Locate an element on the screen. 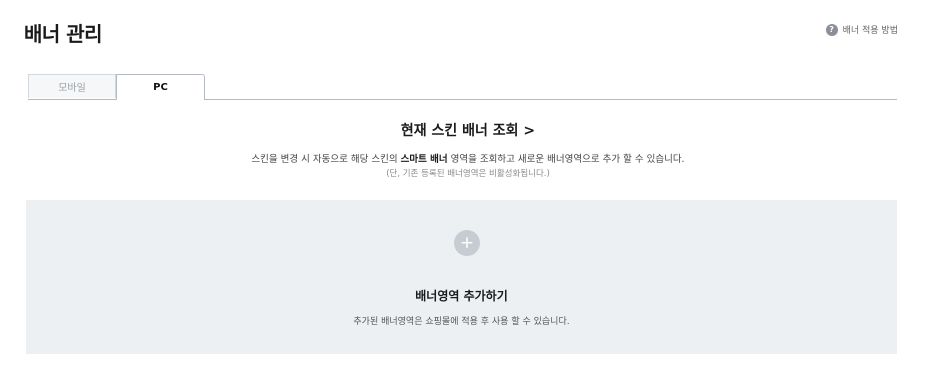 Image resolution: width=936 pixels, height=384 pixels. plus-icon: + is located at coordinates (467, 243).